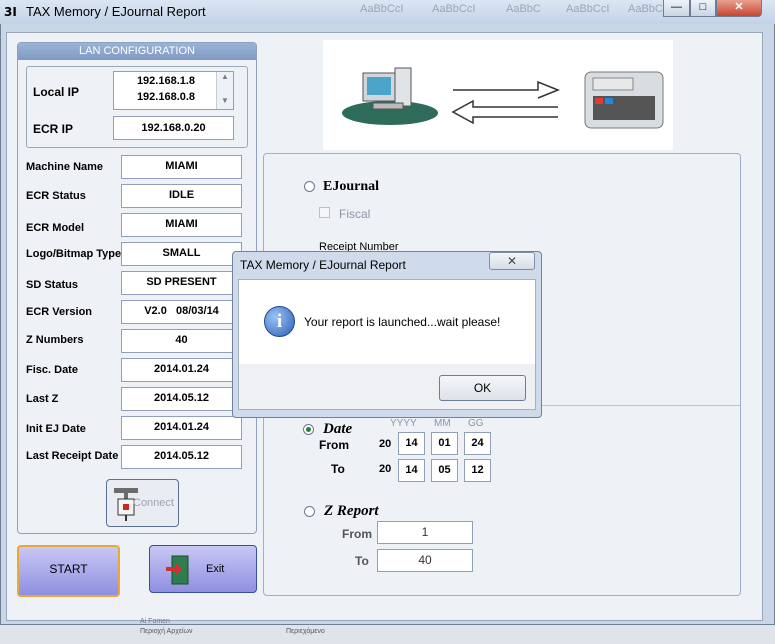  I want to click on month-header: MM, so click(442, 423).